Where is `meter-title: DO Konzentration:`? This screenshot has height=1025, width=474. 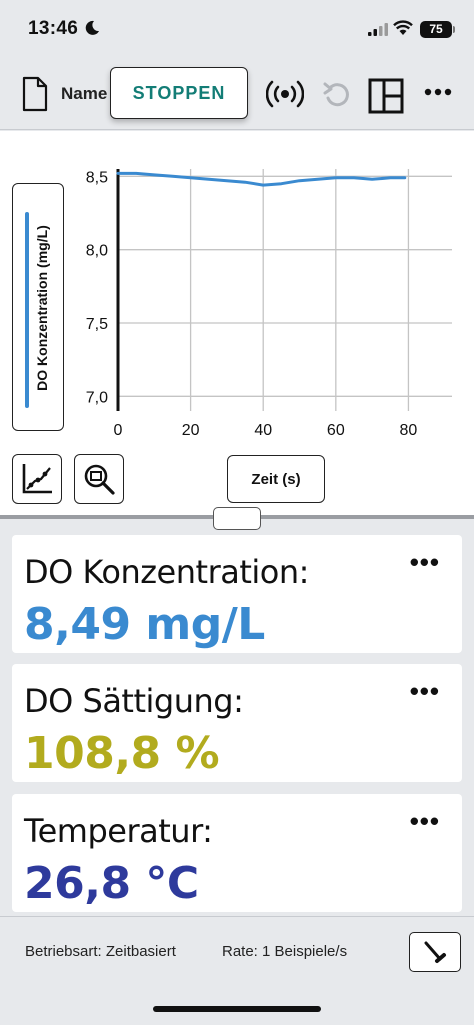 meter-title: DO Konzentration: is located at coordinates (166, 572).